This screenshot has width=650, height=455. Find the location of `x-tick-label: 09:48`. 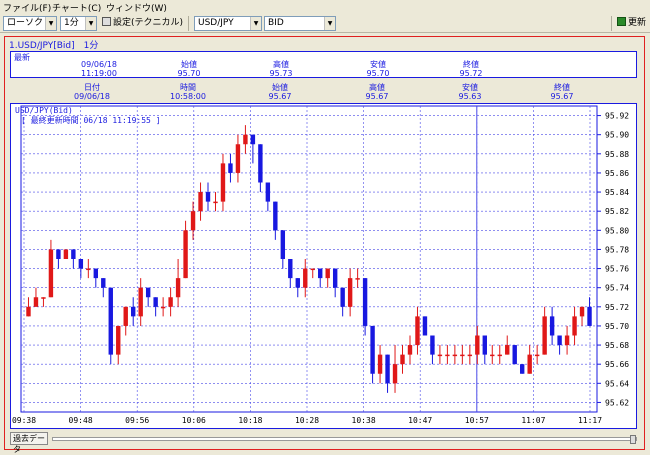

x-tick-label: 09:48 is located at coordinates (81, 420).